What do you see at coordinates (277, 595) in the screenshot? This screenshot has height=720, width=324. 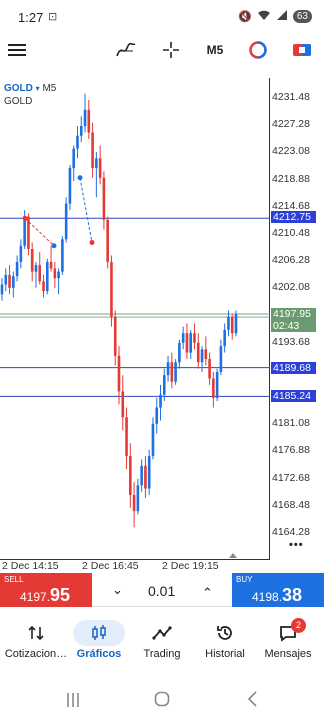 I see `buy-price: 4198.38` at bounding box center [277, 595].